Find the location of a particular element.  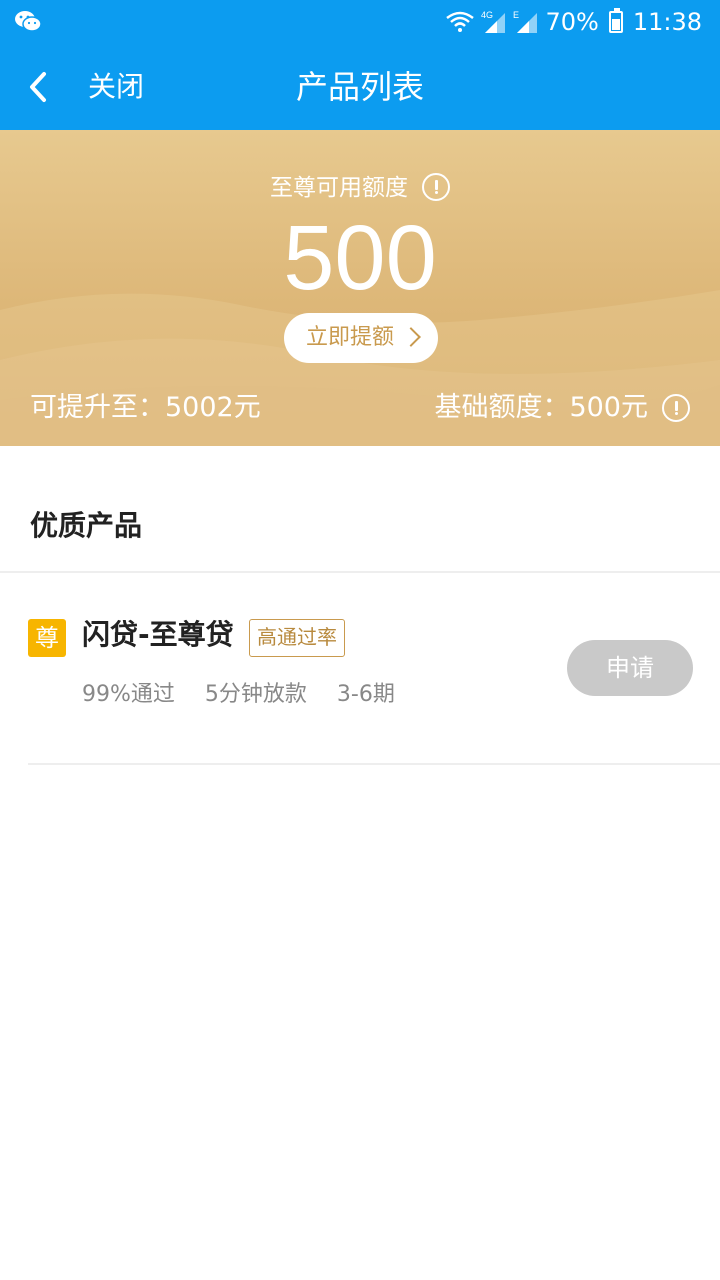

product-name: 闪贷-至尊贷 is located at coordinates (158, 634).